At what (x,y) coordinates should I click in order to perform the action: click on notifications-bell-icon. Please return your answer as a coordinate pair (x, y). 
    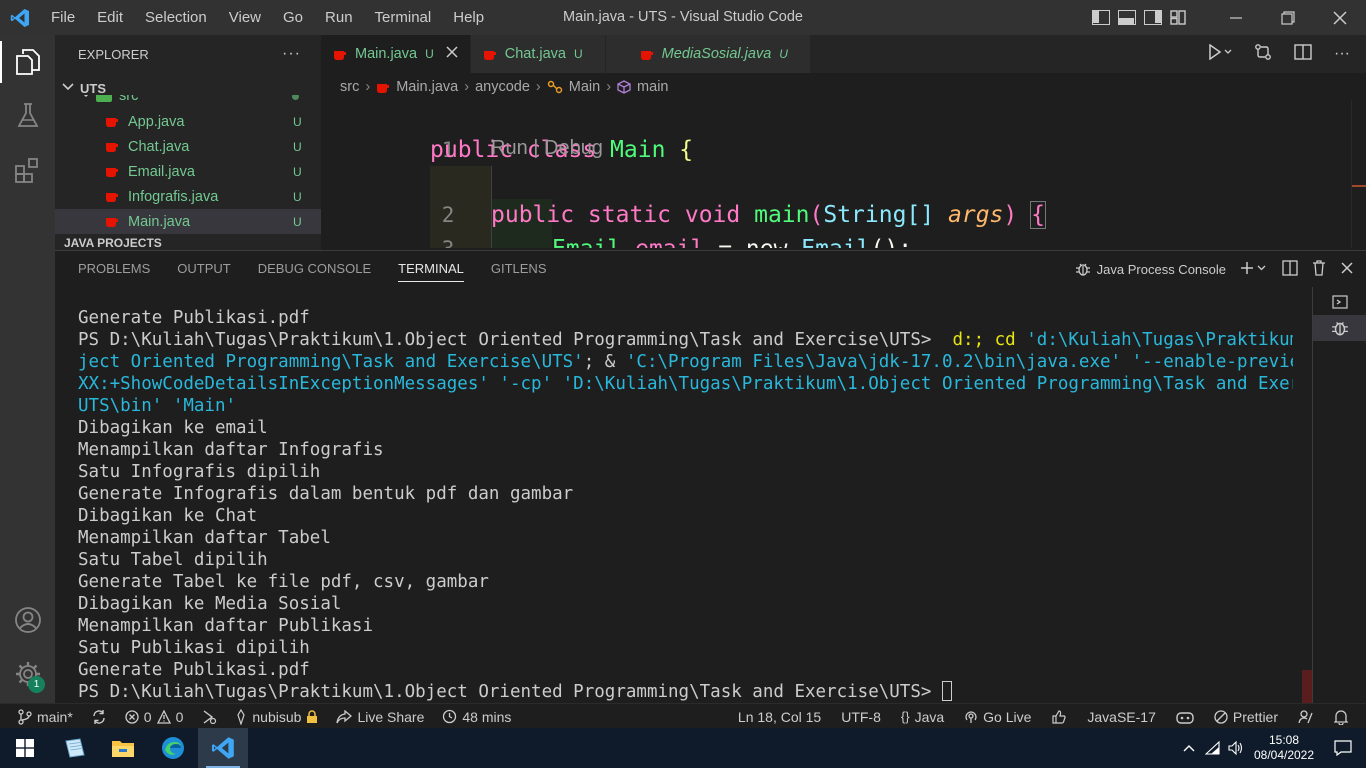
    Looking at the image, I should click on (1341, 717).